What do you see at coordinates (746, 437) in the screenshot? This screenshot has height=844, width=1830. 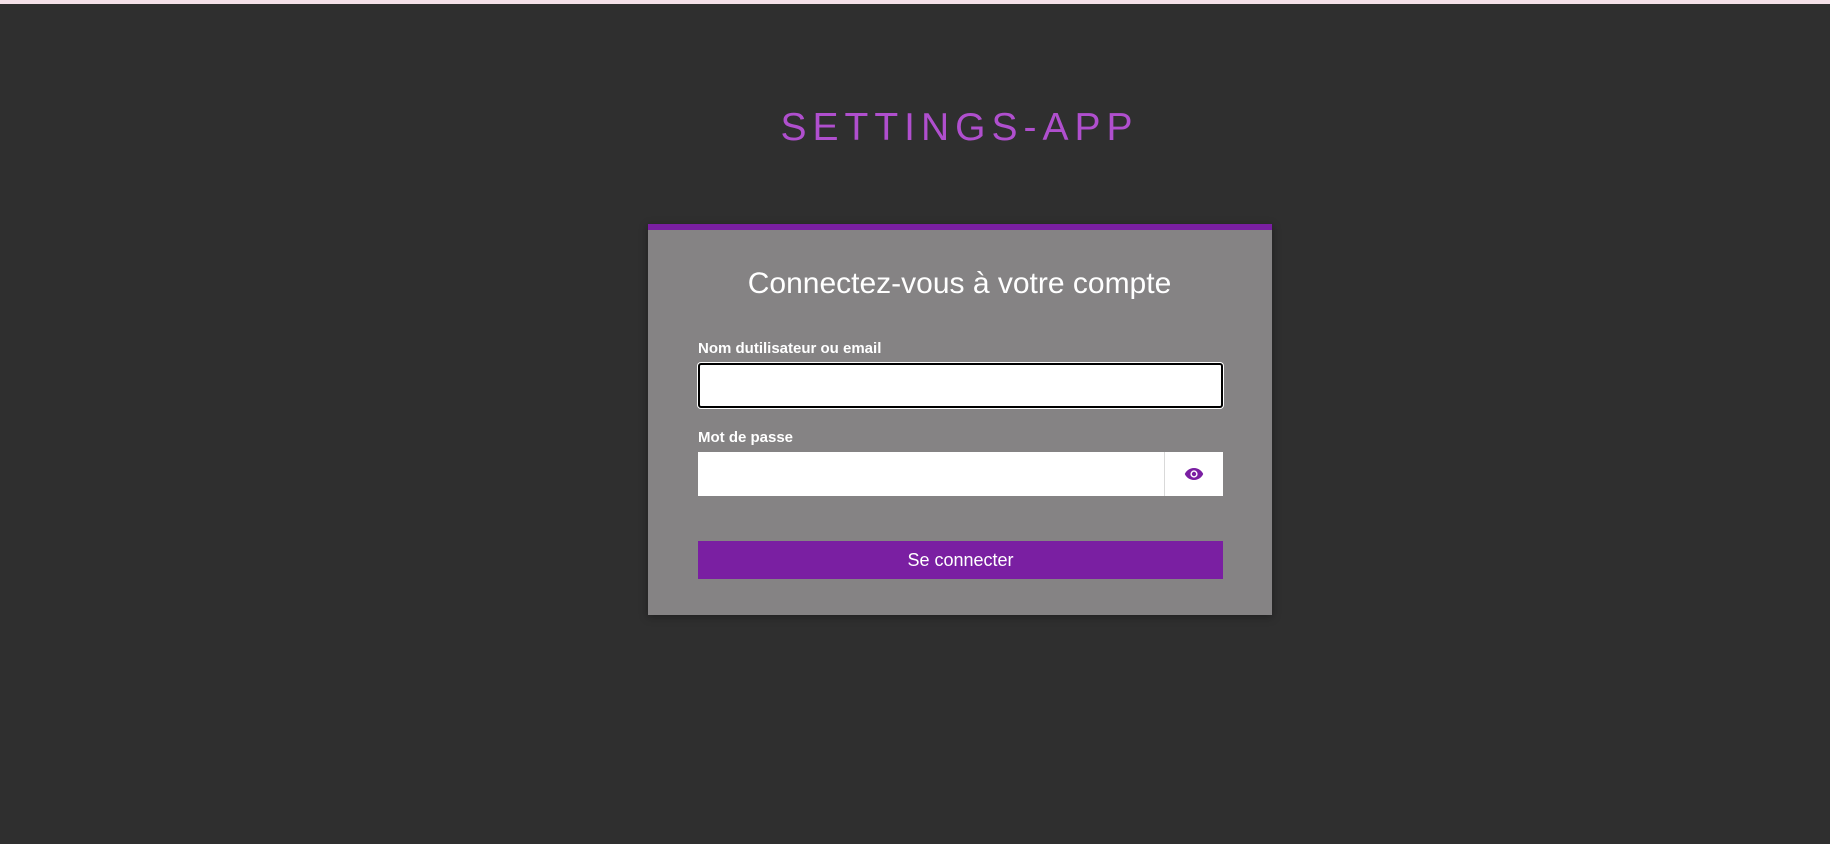 I see `password-label: Mot de passe` at bounding box center [746, 437].